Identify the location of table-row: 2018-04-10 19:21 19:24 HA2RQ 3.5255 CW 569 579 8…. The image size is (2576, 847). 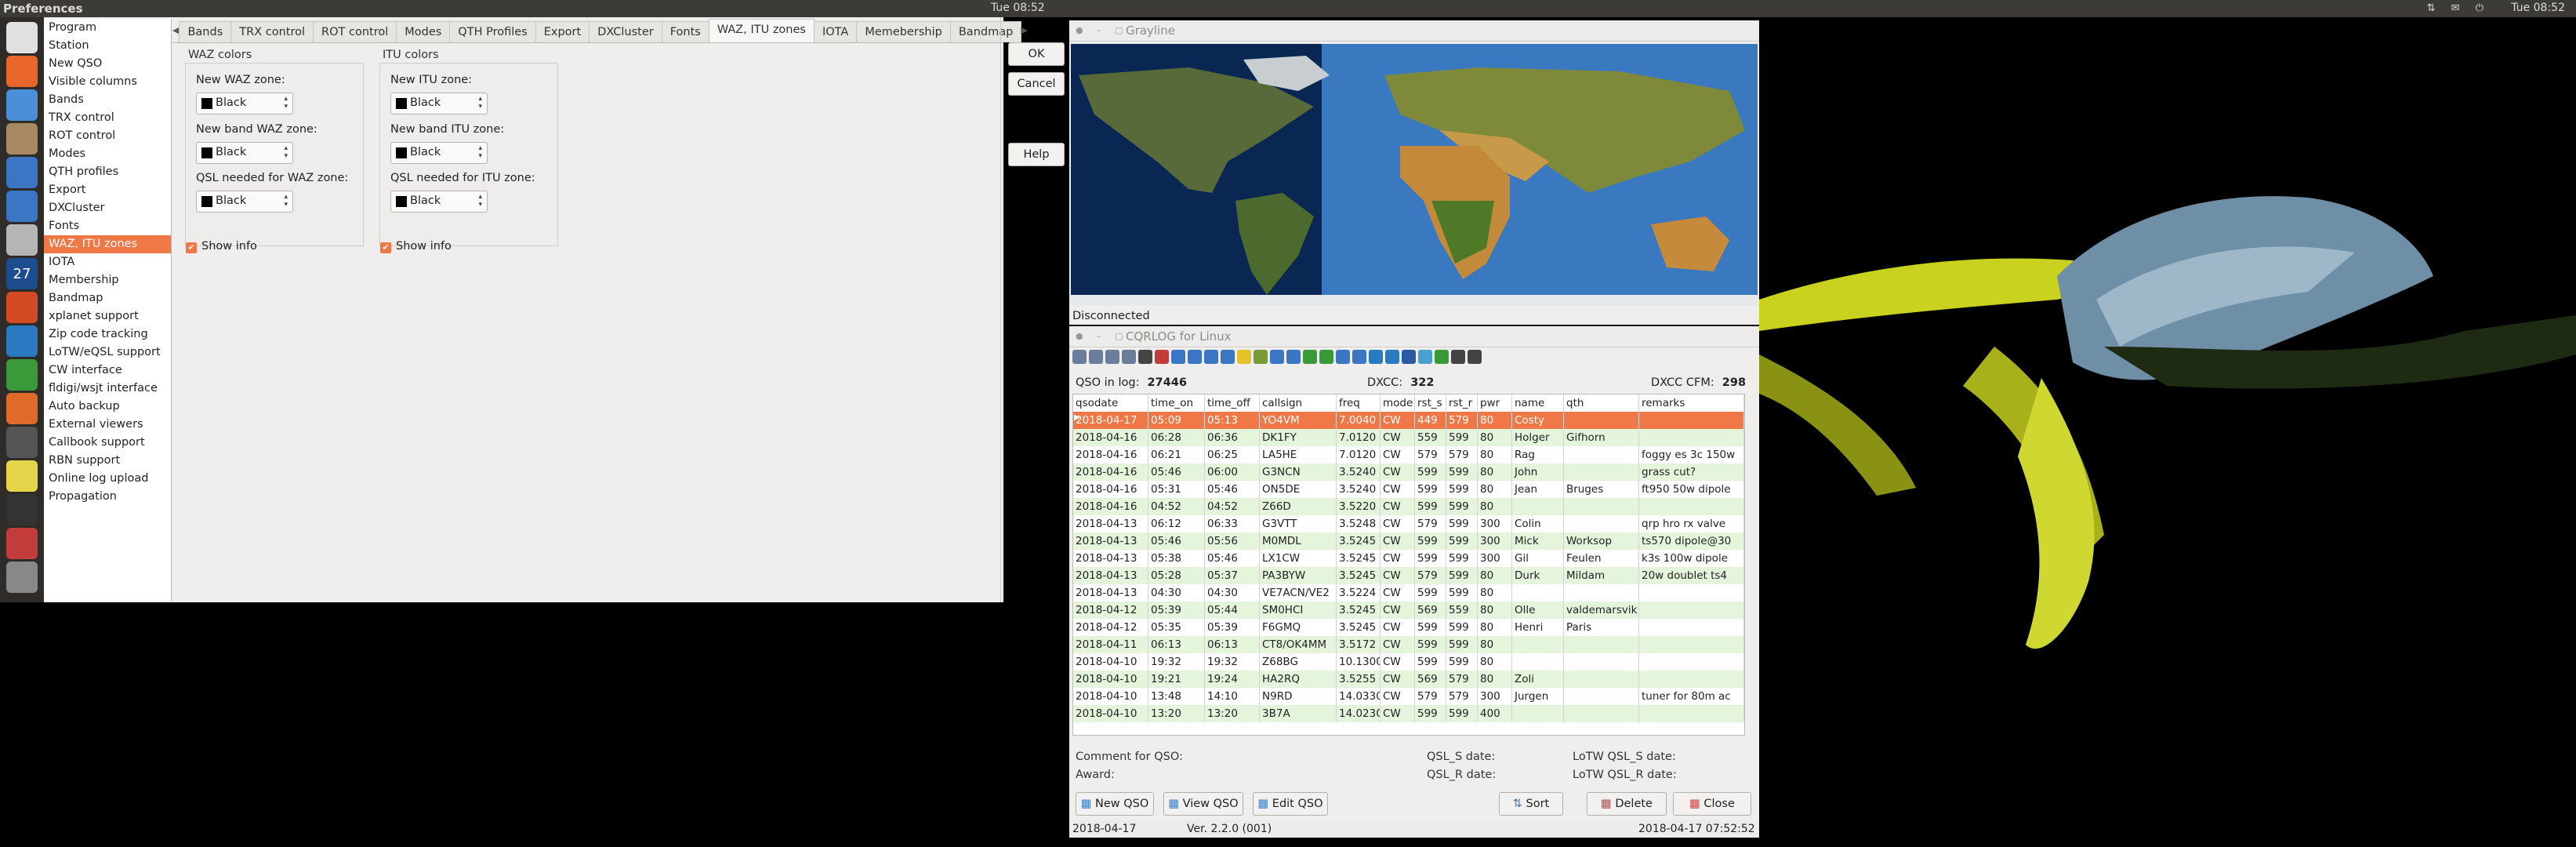
(1409, 679).